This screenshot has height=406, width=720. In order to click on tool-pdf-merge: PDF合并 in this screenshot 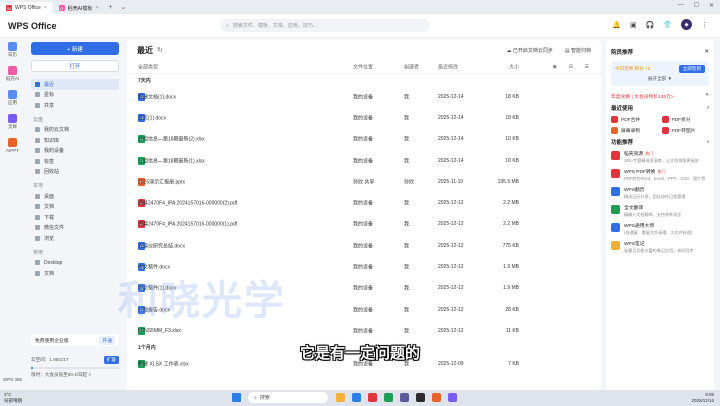, I will do `click(635, 119)`.